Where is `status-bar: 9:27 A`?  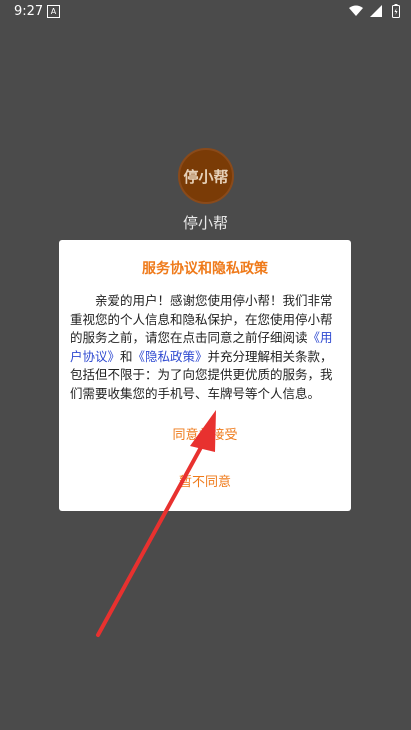 status-bar: 9:27 A is located at coordinates (205, 12).